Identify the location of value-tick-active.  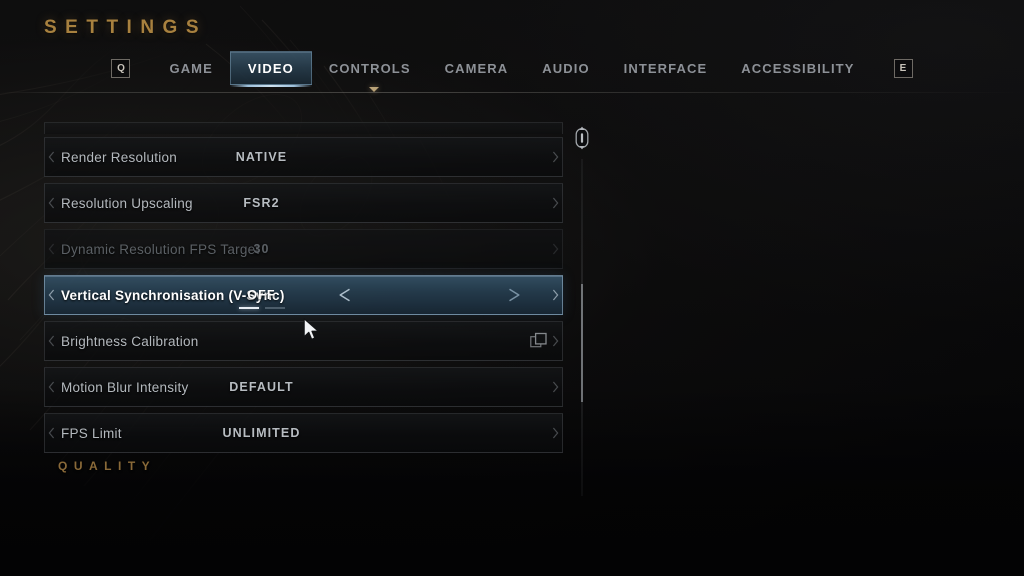
(248, 308).